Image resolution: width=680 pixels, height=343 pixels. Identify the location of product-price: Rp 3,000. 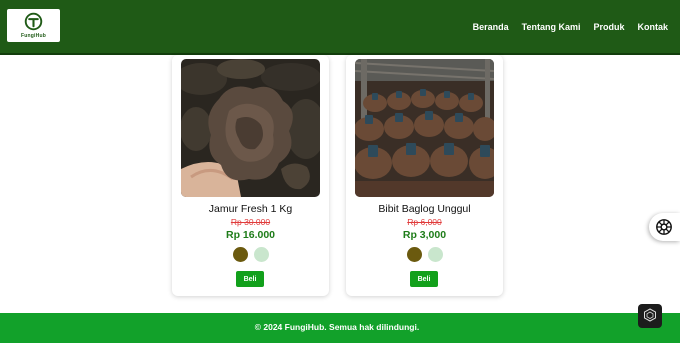
(424, 235).